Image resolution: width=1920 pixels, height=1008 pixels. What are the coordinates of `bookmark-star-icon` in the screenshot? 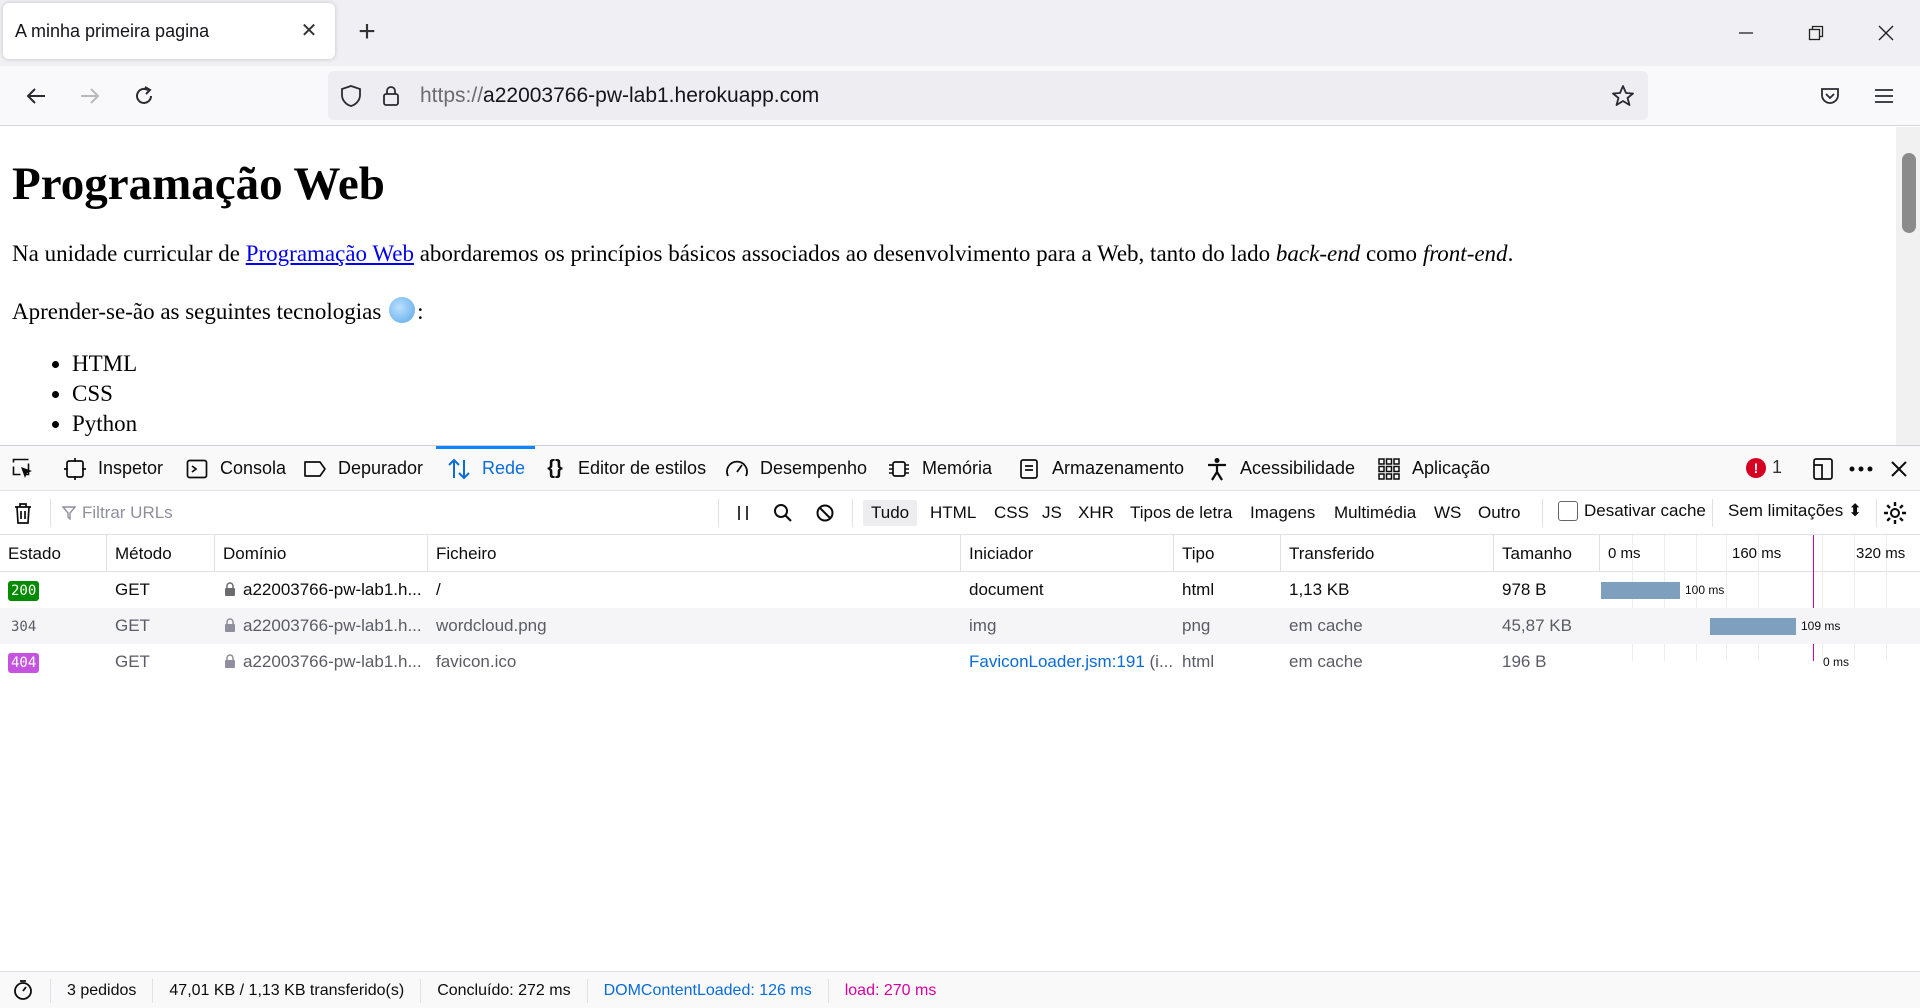 It's located at (1623, 96).